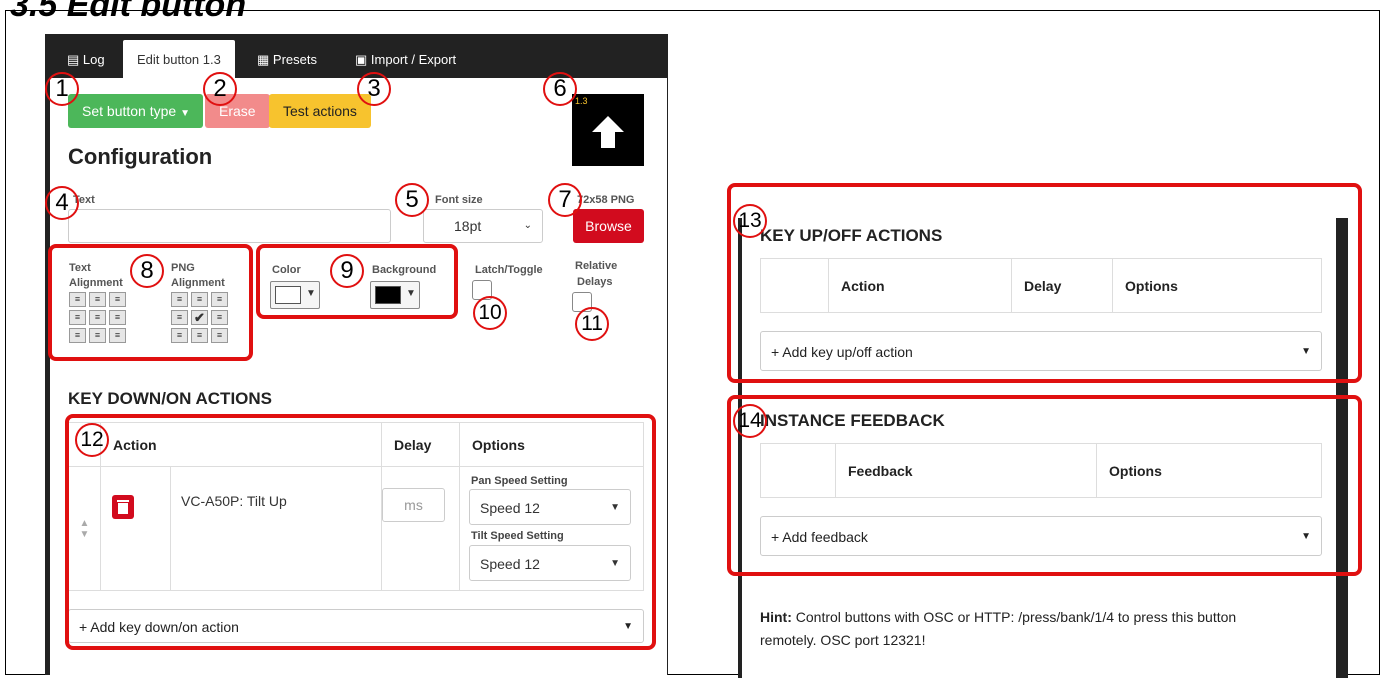 This screenshot has width=1384, height=678. I want to click on button-preview: 1.3, so click(608, 130).